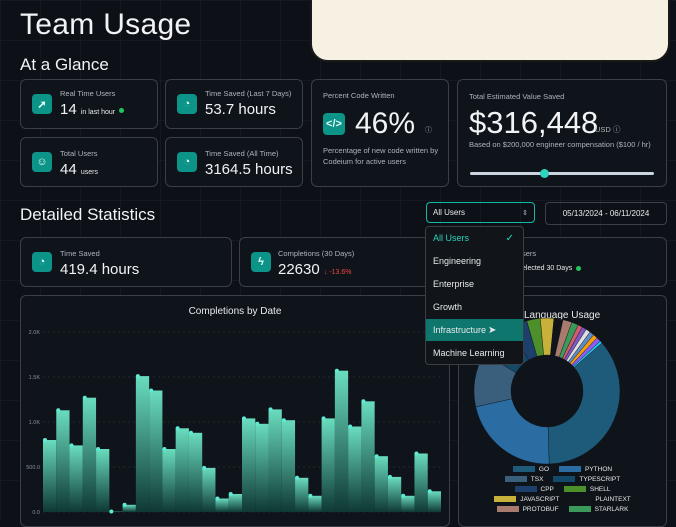 This screenshot has width=676, height=527. What do you see at coordinates (334, 124) in the screenshot?
I see `code-icon: </>` at bounding box center [334, 124].